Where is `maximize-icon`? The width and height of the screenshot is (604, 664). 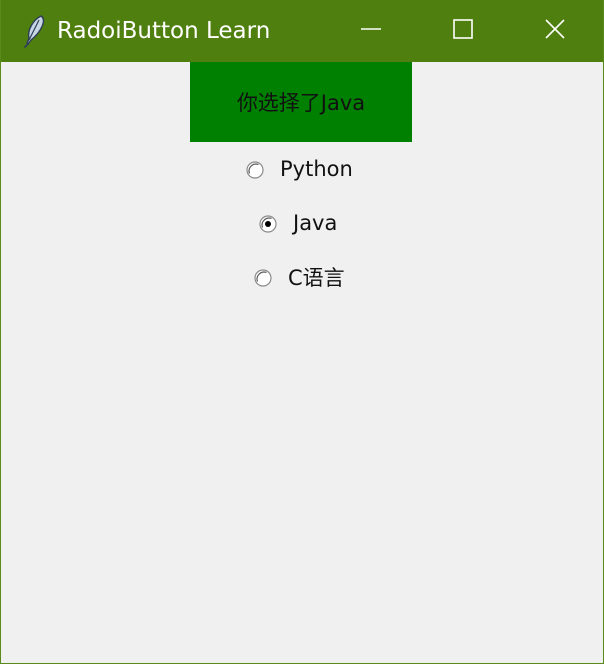
maximize-icon is located at coordinates (463, 31).